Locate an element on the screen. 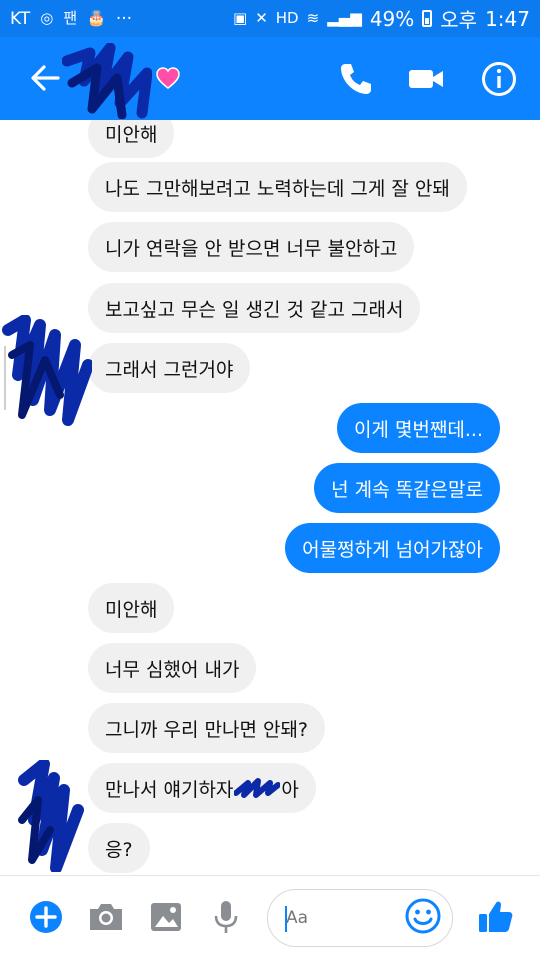  message-text: 보고싶고 무슨 일 생긴 것 같고 그래서 is located at coordinates (254, 309).